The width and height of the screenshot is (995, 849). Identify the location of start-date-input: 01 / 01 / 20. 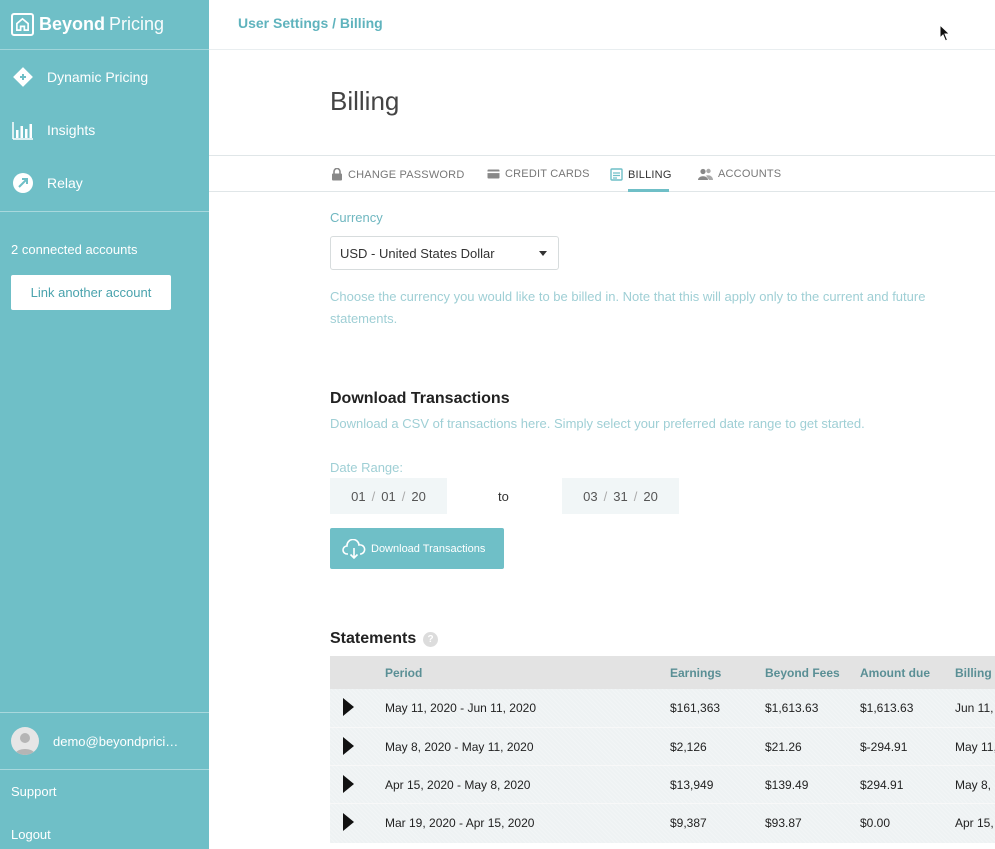
(388, 496).